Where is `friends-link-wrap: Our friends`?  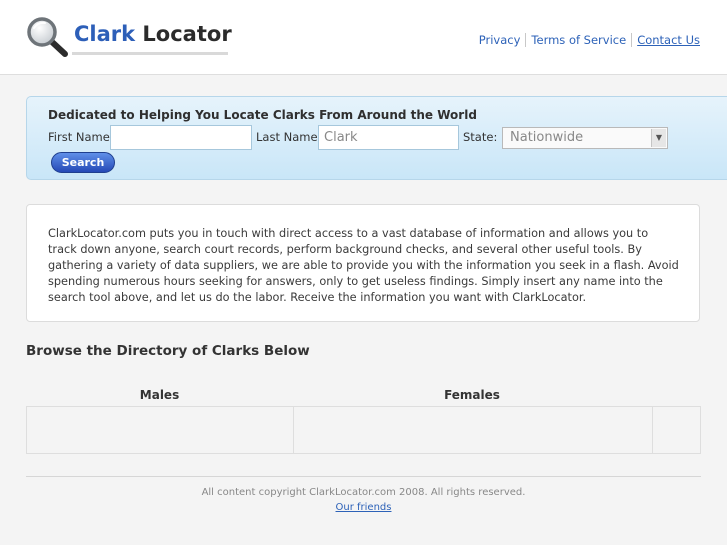
friends-link-wrap: Our friends is located at coordinates (363, 507).